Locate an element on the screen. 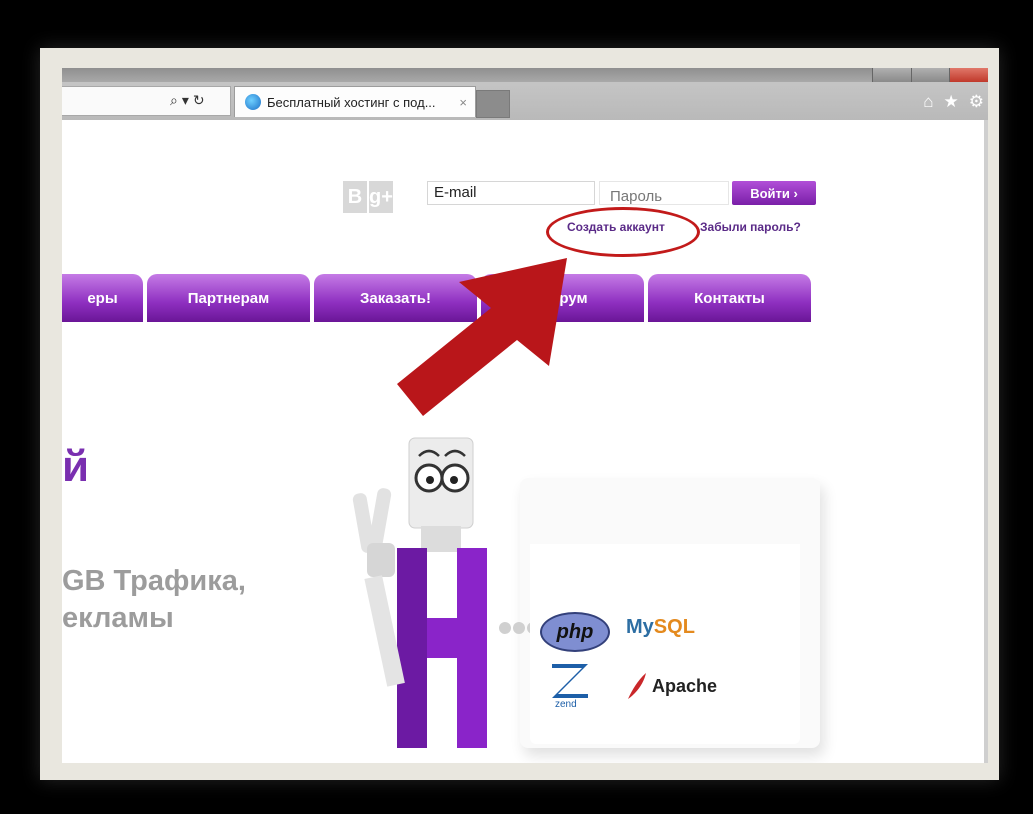 The height and width of the screenshot is (814, 1033). apache-feather-icon is located at coordinates (637, 686).